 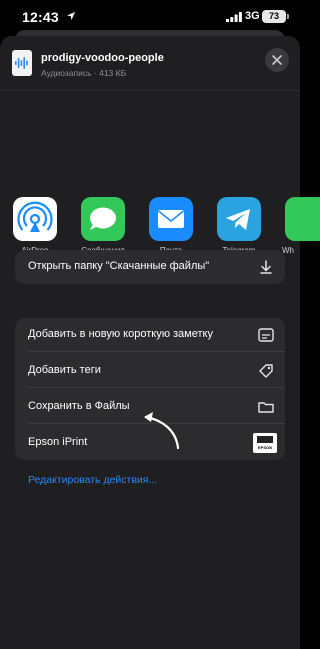 What do you see at coordinates (302, 219) in the screenshot?
I see `whatsapp-icon` at bounding box center [302, 219].